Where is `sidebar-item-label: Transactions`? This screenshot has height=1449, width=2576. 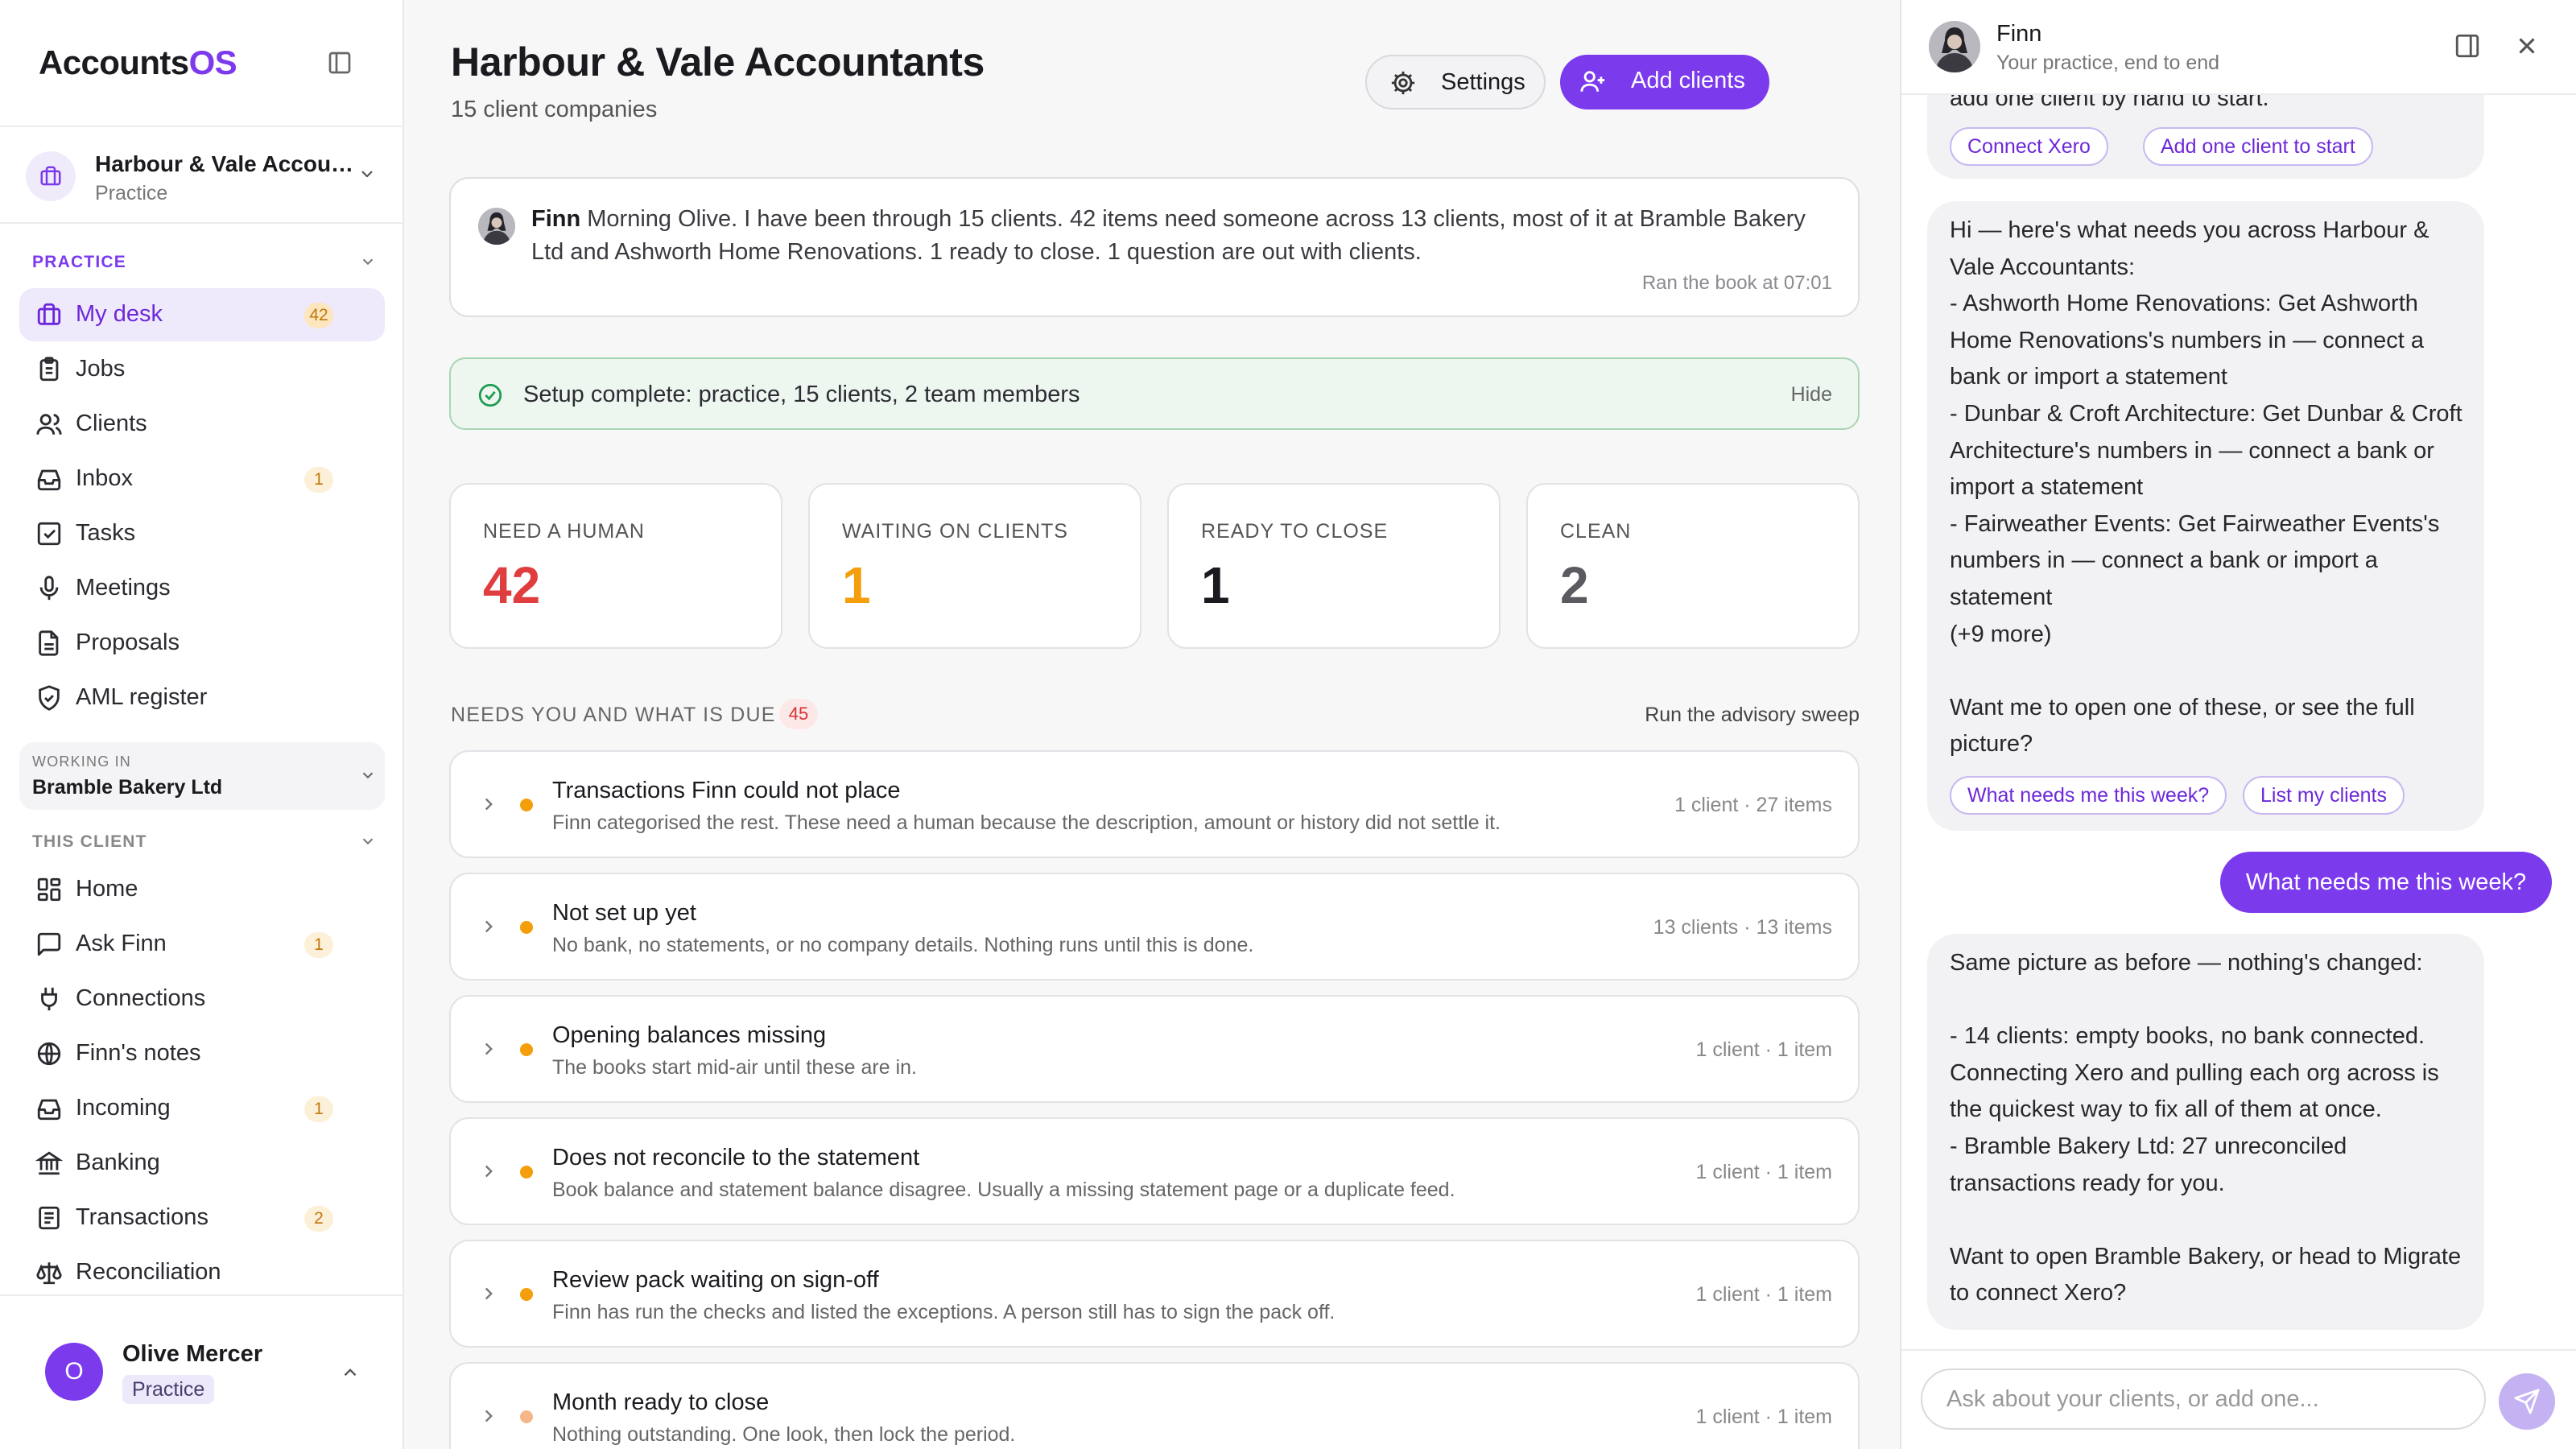 sidebar-item-label: Transactions is located at coordinates (142, 1217).